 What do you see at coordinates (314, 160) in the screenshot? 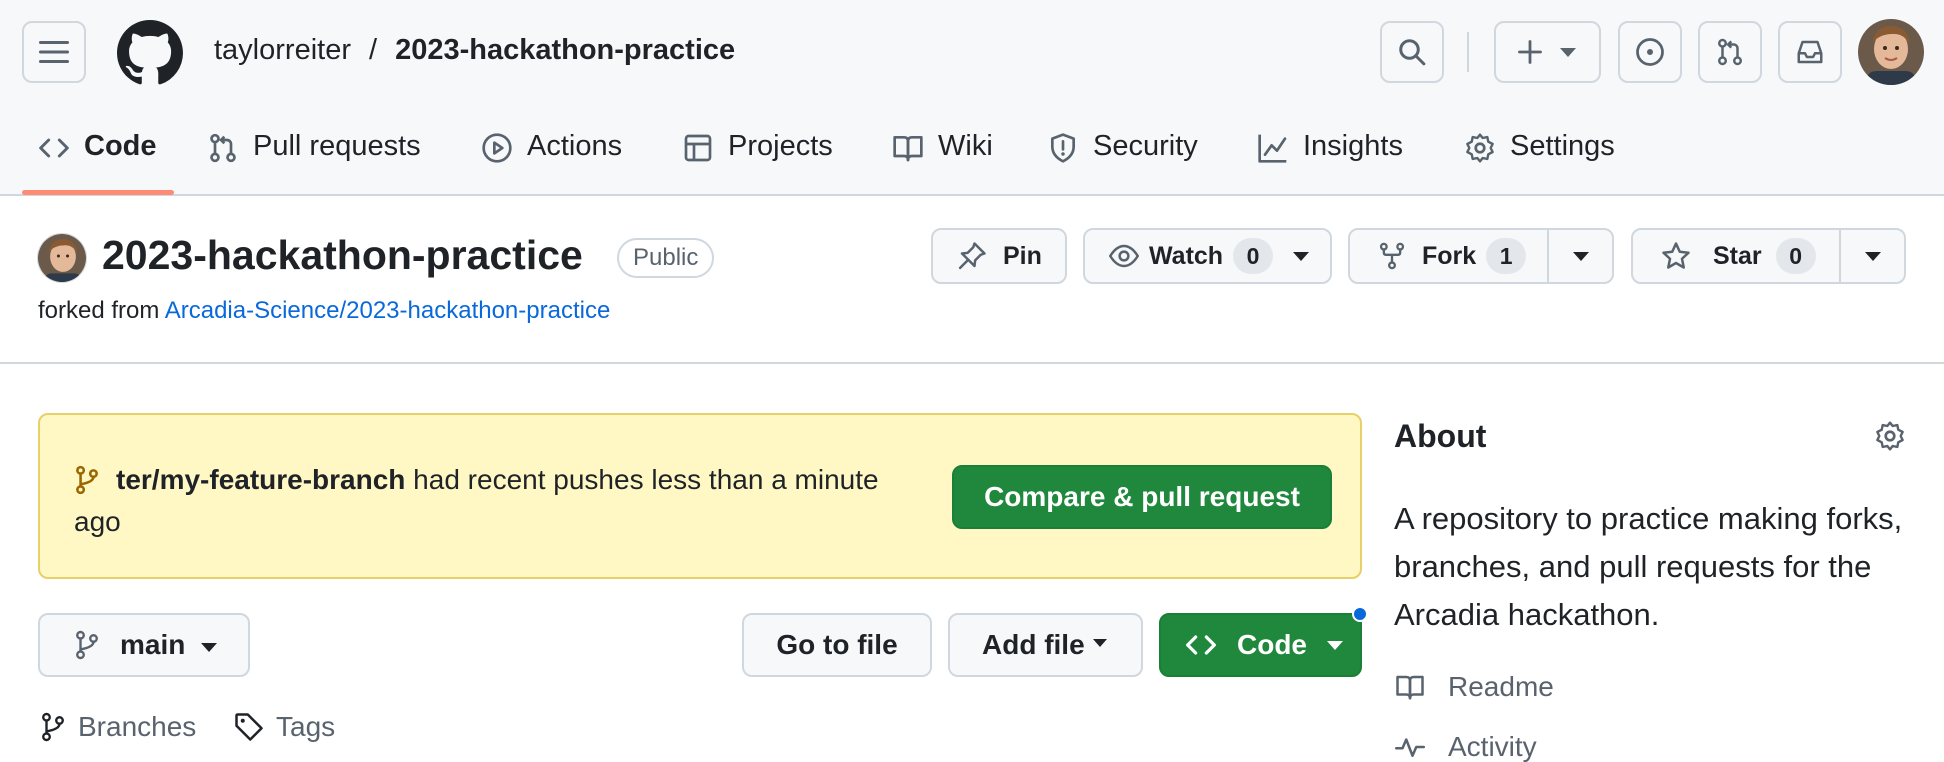
I see `tab-pull-requests: Pull requests` at bounding box center [314, 160].